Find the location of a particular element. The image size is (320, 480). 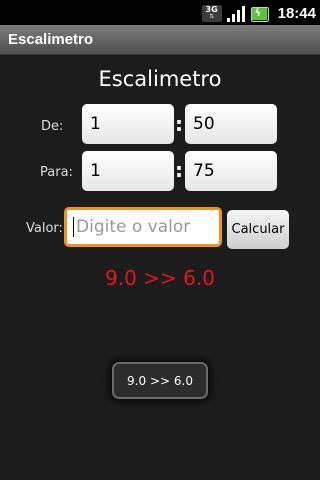

para-left-value: 1 is located at coordinates (95, 171).